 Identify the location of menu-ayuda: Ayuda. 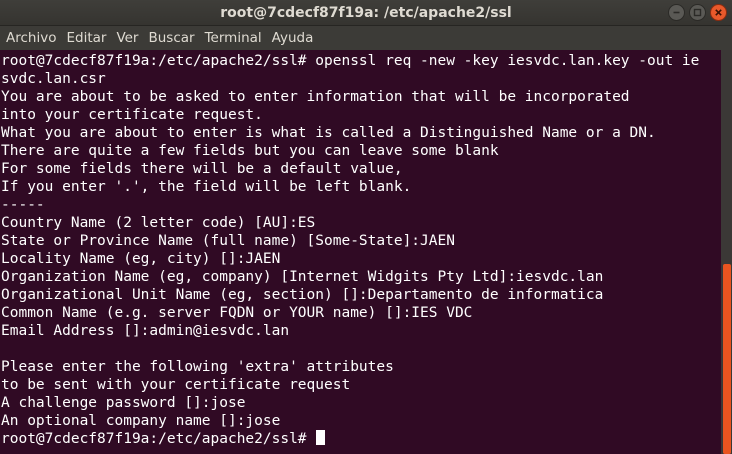
(293, 38).